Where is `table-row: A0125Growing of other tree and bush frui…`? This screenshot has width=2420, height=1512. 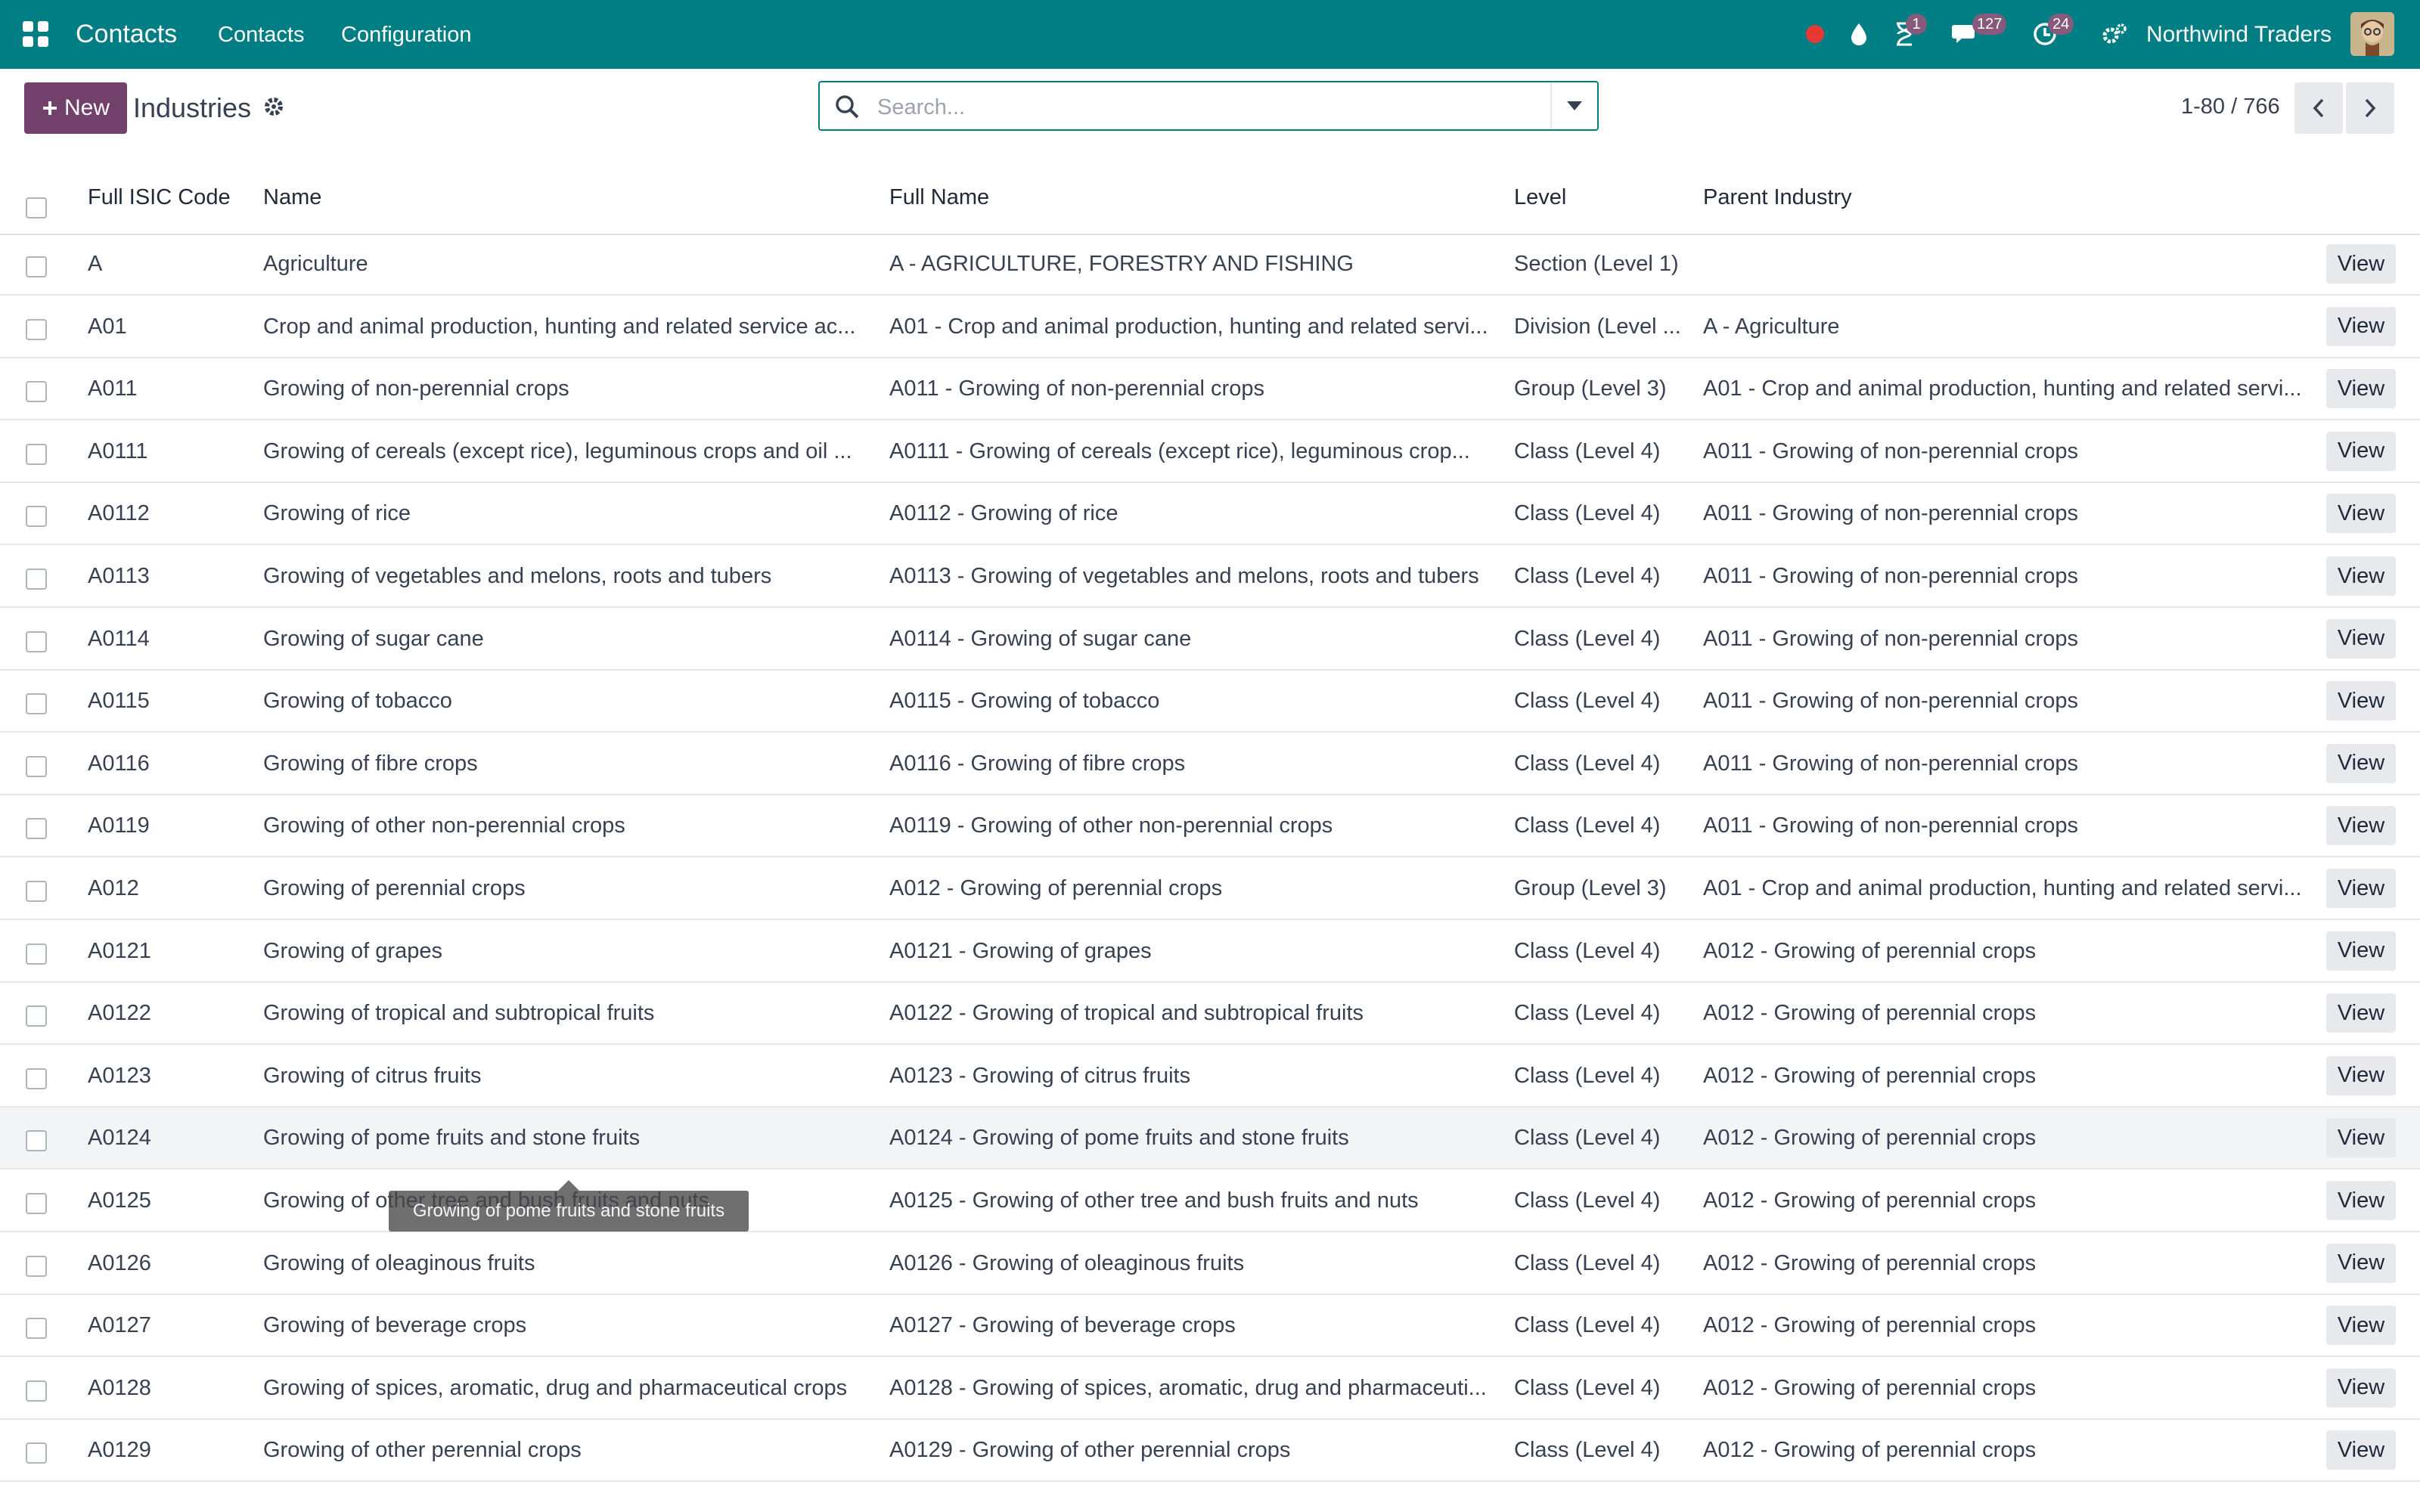 table-row: A0125Growing of other tree and bush frui… is located at coordinates (1210, 1201).